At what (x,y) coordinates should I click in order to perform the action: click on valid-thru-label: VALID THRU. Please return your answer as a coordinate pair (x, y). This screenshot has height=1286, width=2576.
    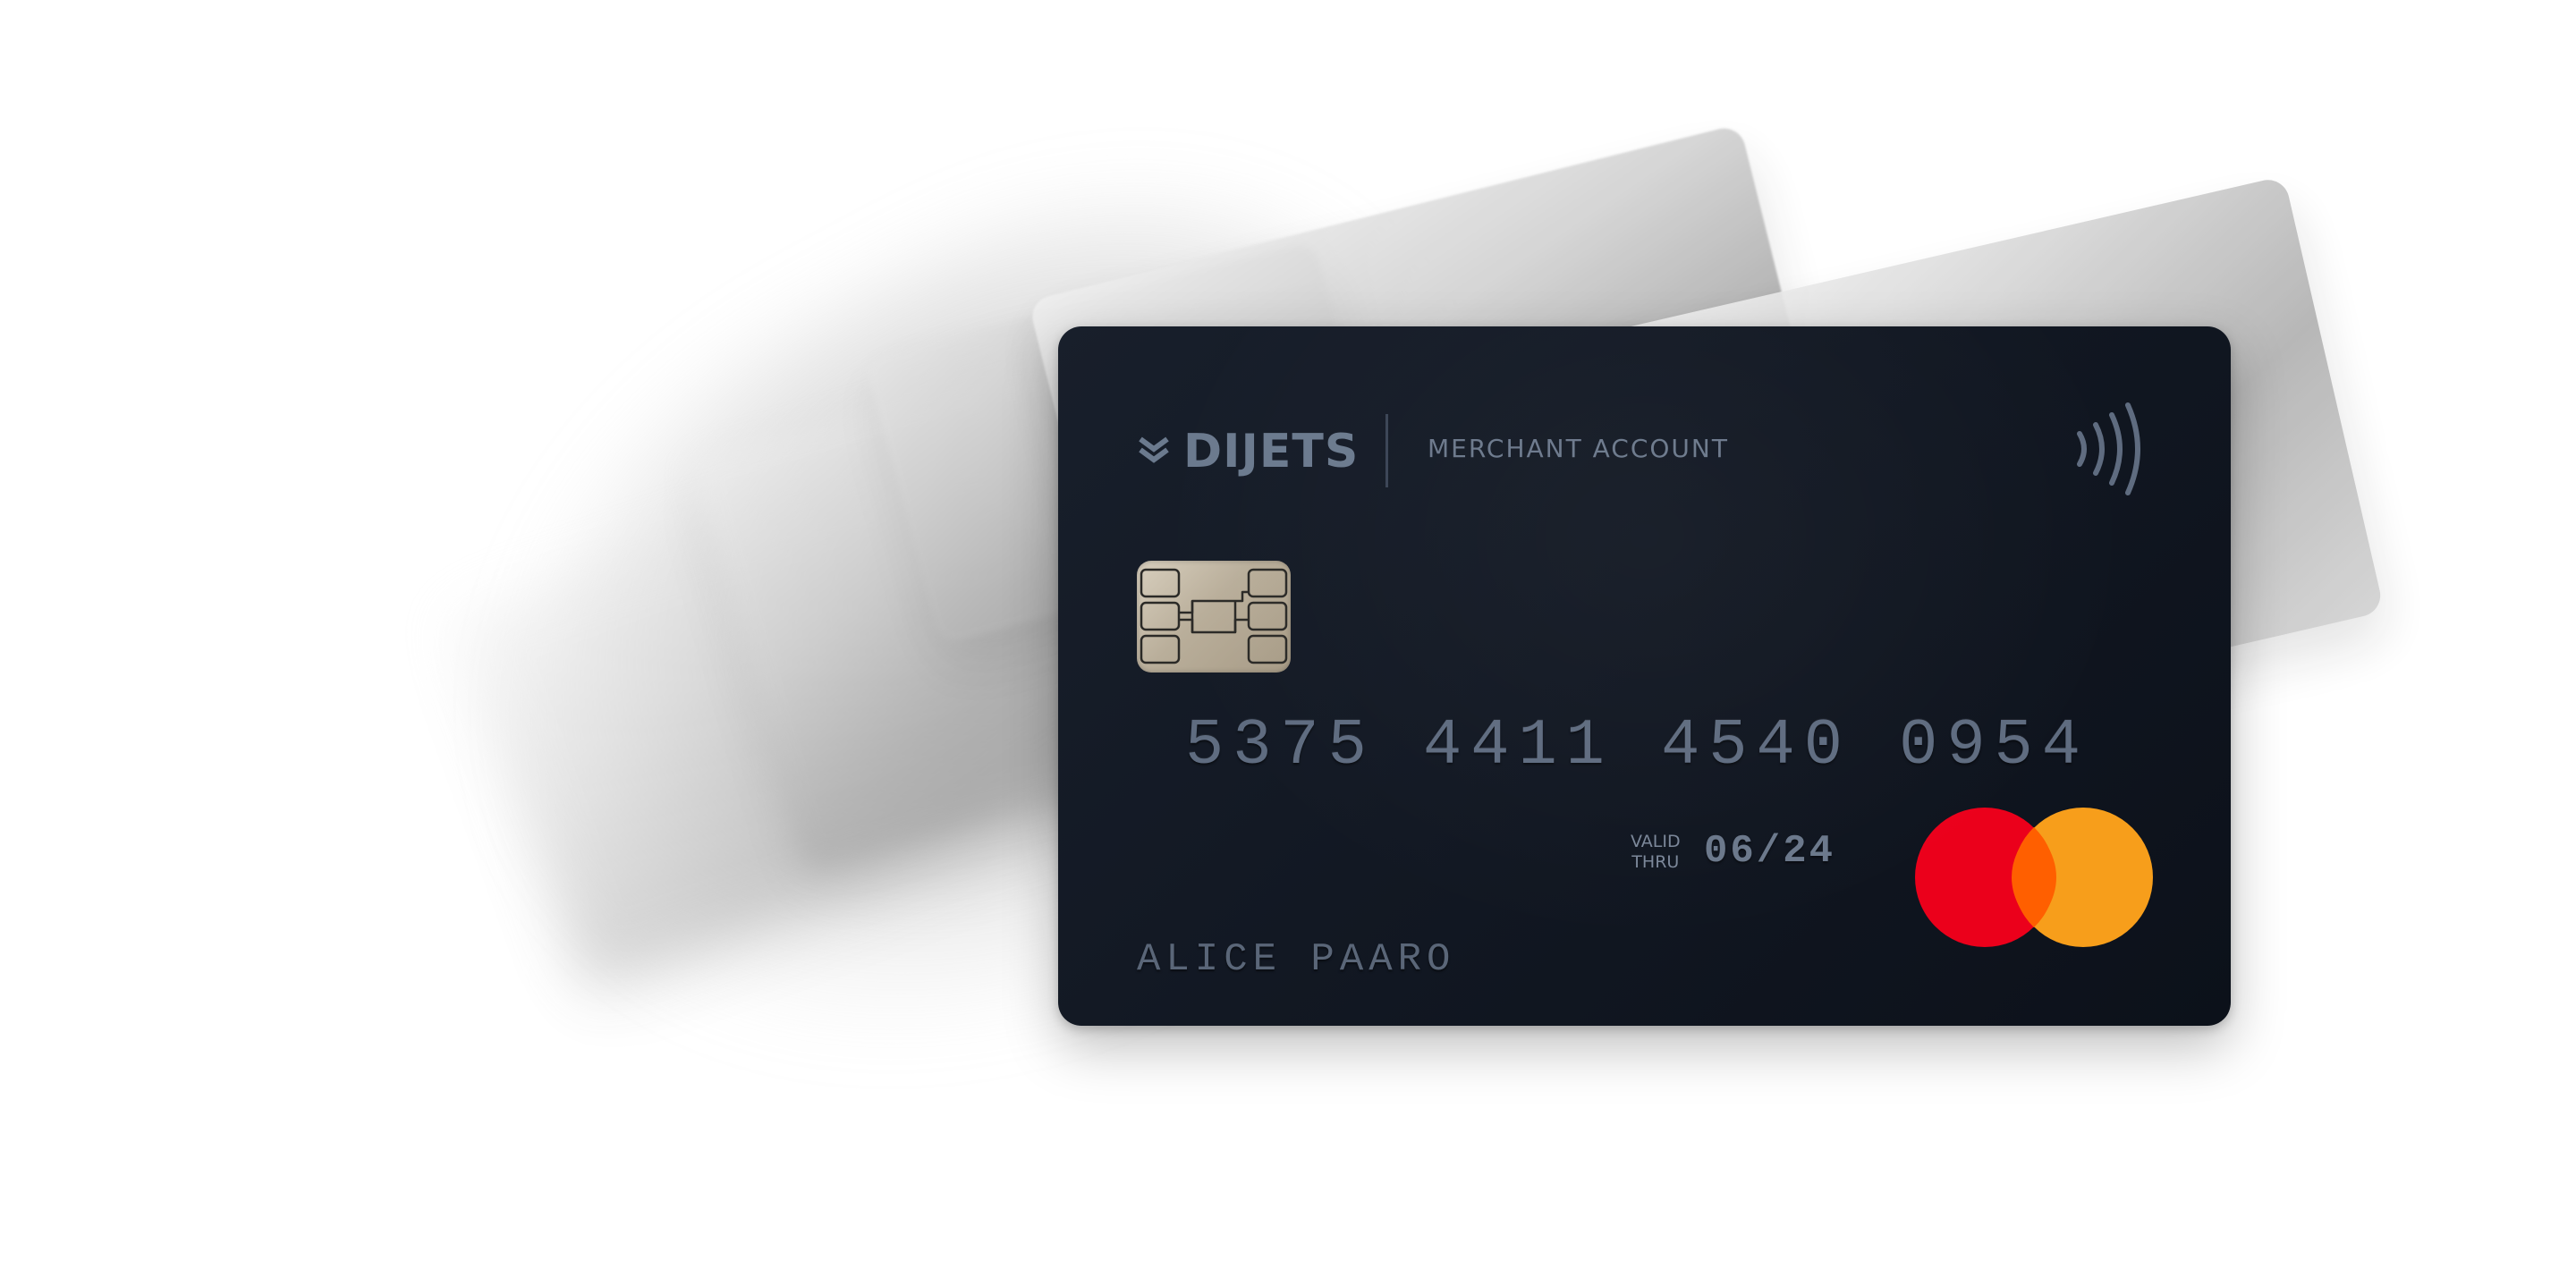
    Looking at the image, I should click on (1656, 852).